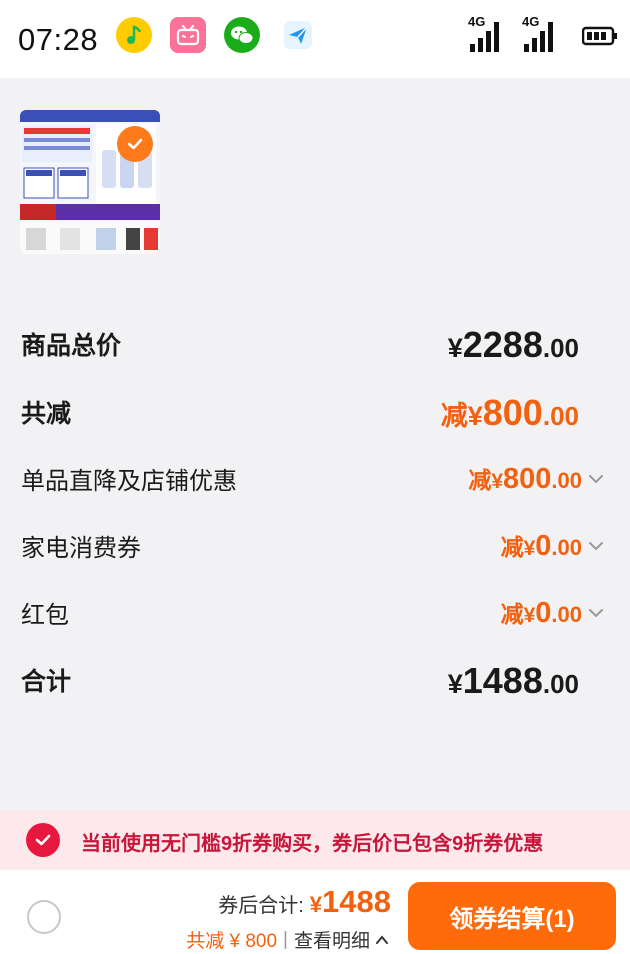 The width and height of the screenshot is (630, 954). Describe the element at coordinates (512, 916) in the screenshot. I see `checkout-button: 领券结算(1)` at that location.